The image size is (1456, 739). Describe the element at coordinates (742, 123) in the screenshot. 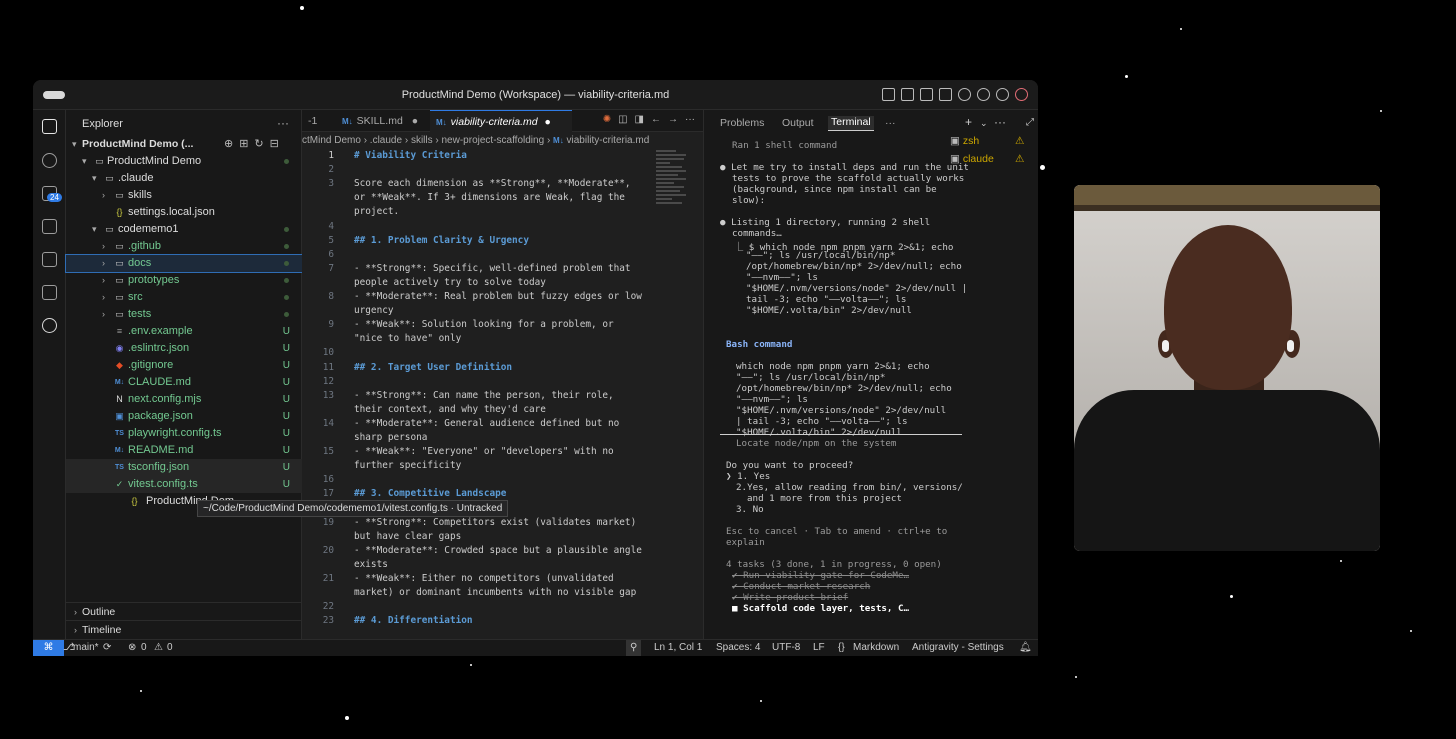

I see `tab-problems: Problems` at that location.